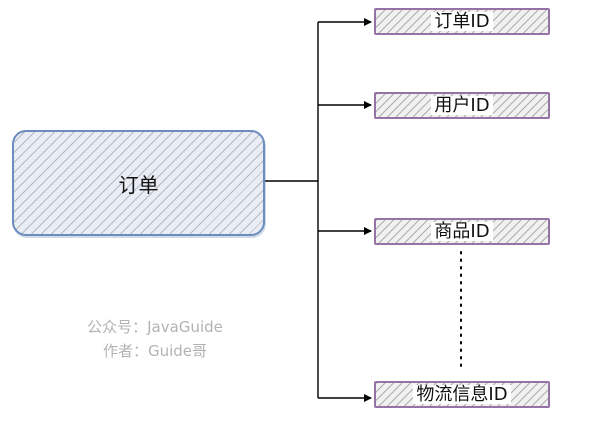 The height and width of the screenshot is (427, 613). I want to click on root-node-label: 订单, so click(138, 184).